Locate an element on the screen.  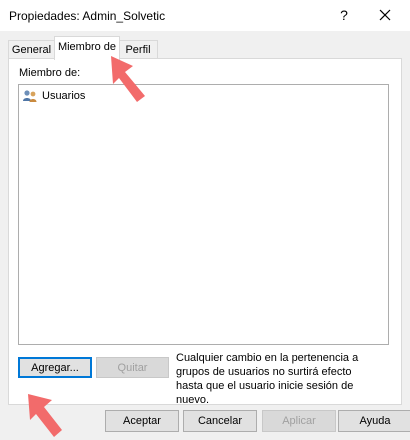
help-button: Ayuda is located at coordinates (374, 421).